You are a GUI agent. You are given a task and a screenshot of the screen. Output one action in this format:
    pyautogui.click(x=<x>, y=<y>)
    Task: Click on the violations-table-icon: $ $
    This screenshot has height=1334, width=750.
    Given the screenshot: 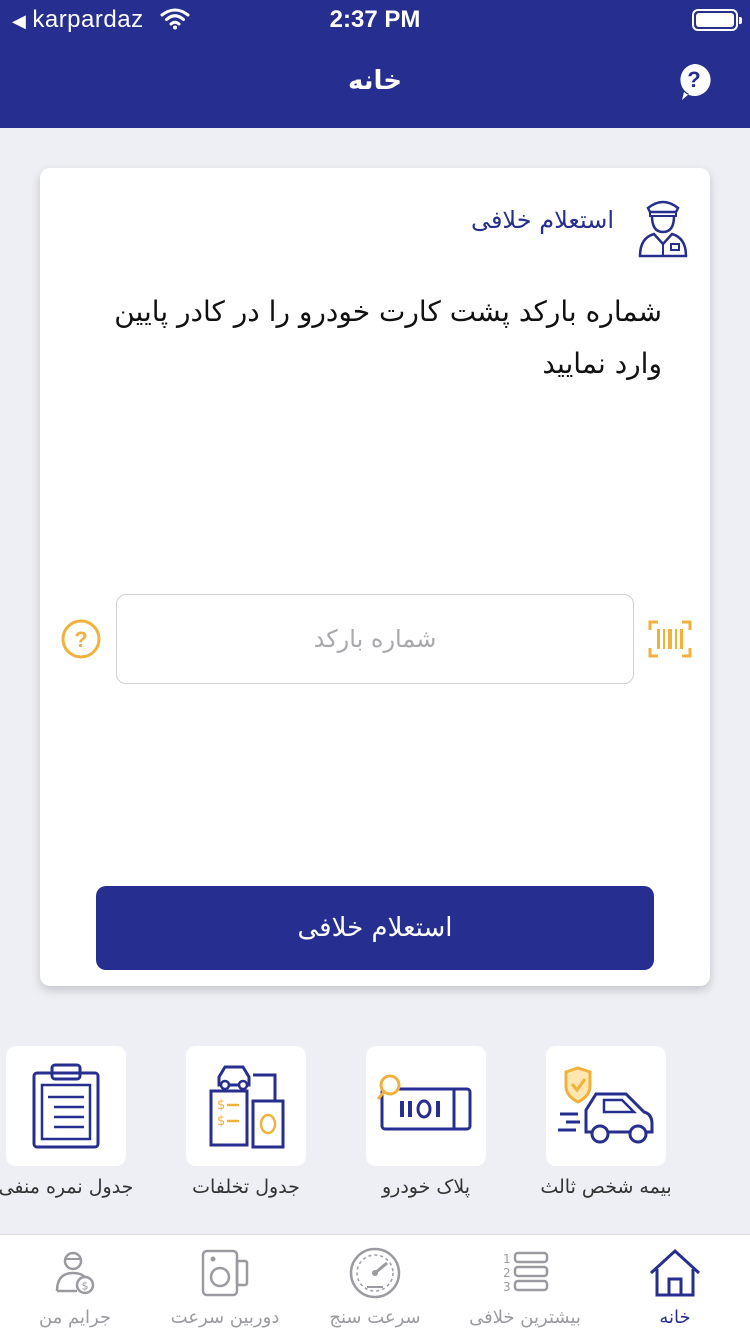 What is the action you would take?
    pyautogui.click(x=247, y=1107)
    